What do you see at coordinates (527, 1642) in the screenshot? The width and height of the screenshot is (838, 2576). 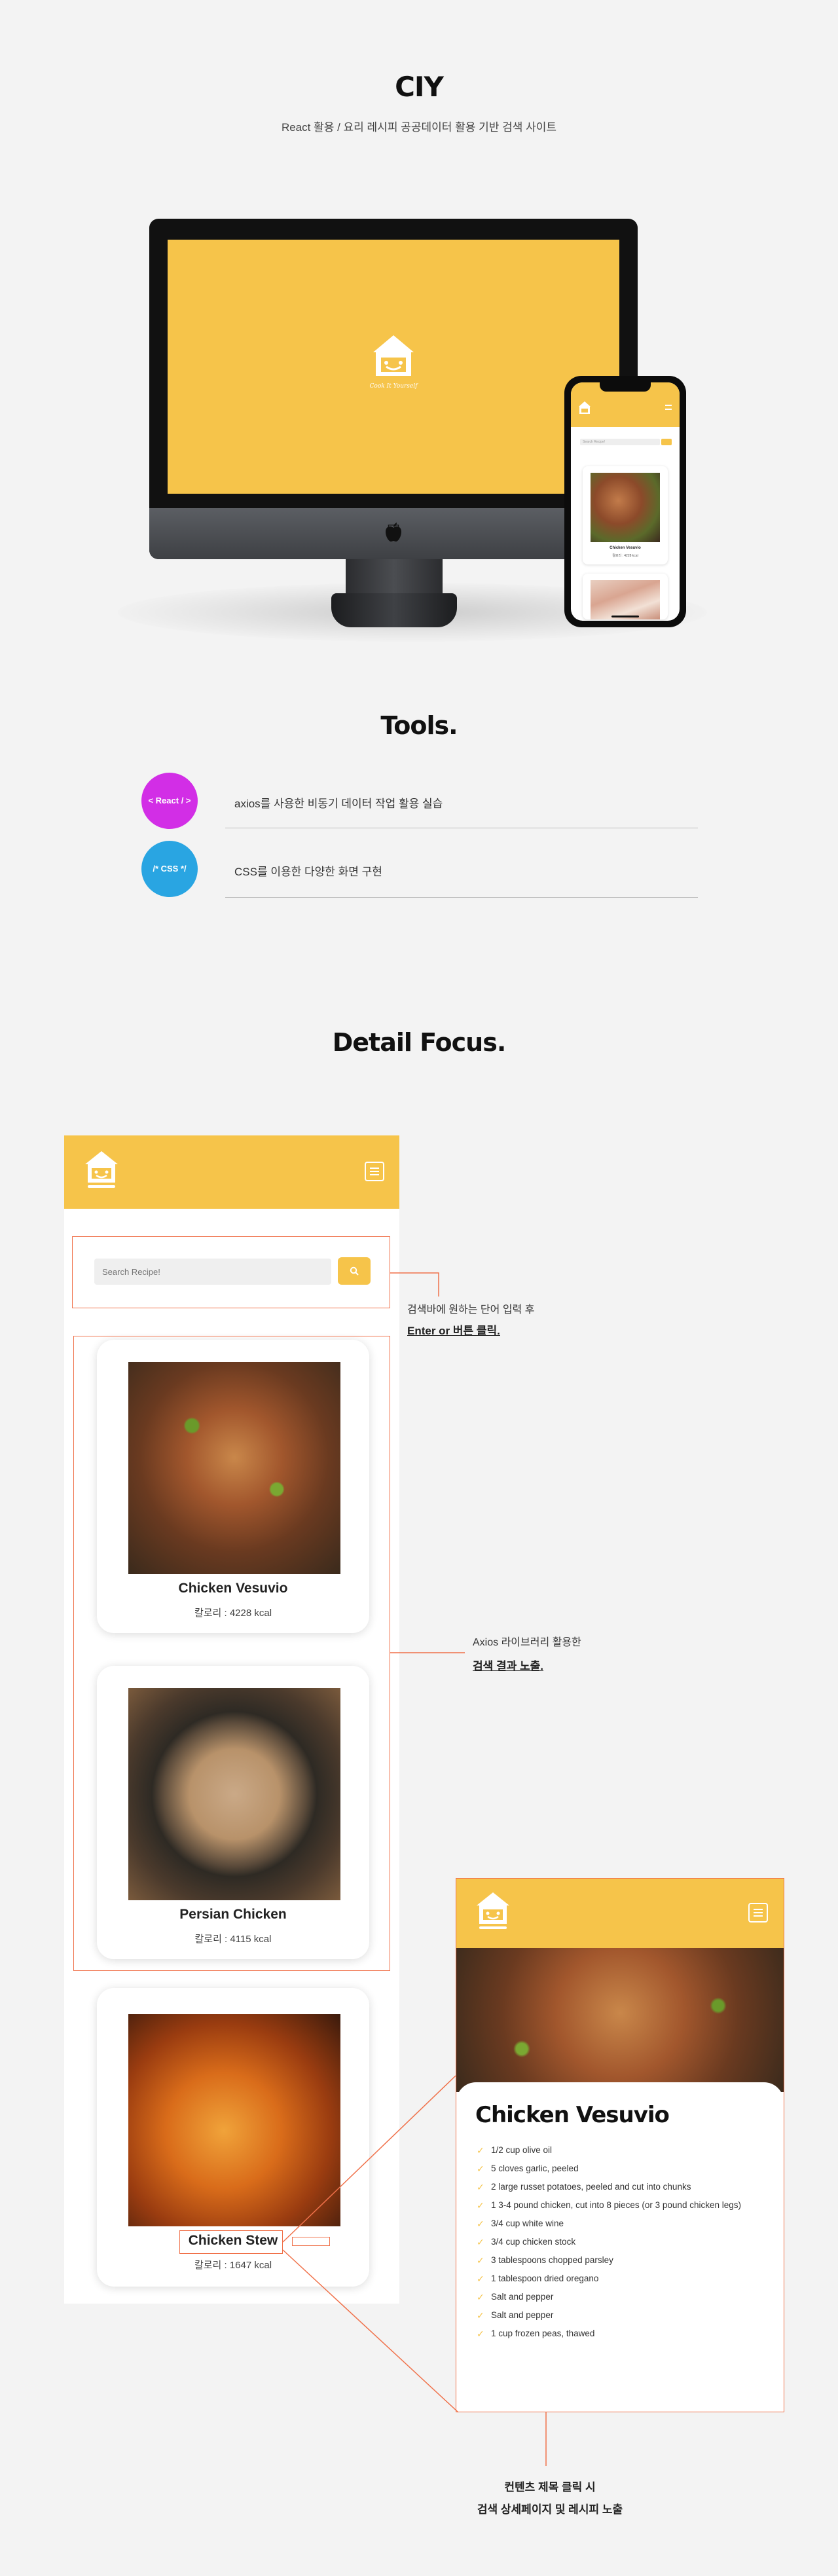 I see `annotation-results: Axios 라이브러리 활용한` at bounding box center [527, 1642].